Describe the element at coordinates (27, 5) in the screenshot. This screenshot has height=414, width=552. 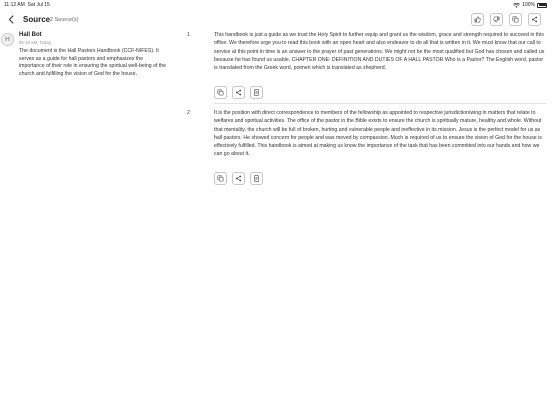
I see `status-time: 11:12 AM Sat Jul 15` at that location.